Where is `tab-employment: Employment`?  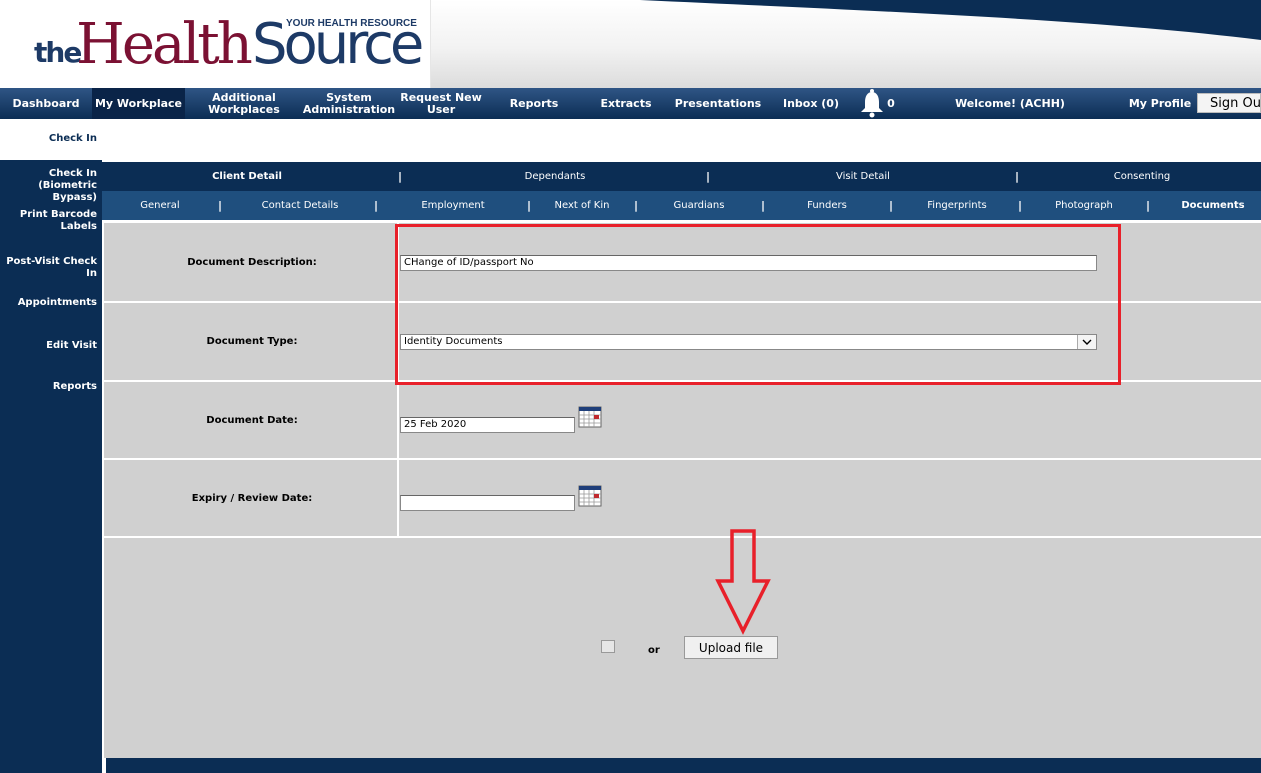 tab-employment: Employment is located at coordinates (453, 205).